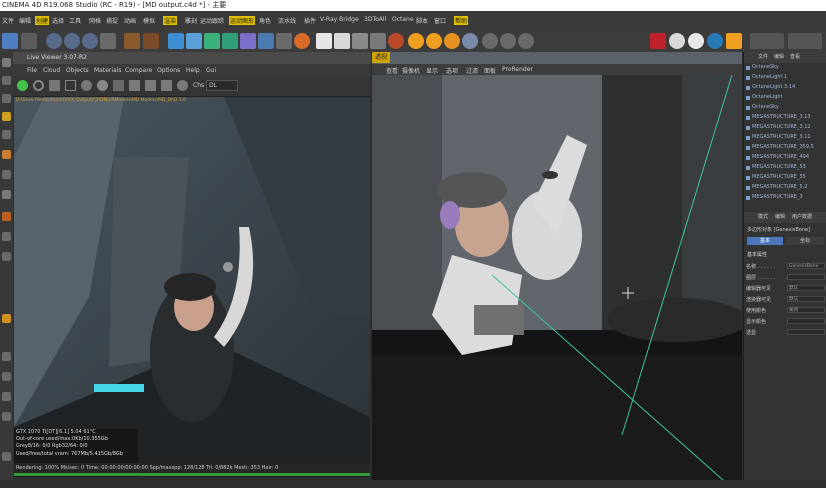 This screenshot has width=826, height=488. I want to click on axis-icon, so click(6, 356).